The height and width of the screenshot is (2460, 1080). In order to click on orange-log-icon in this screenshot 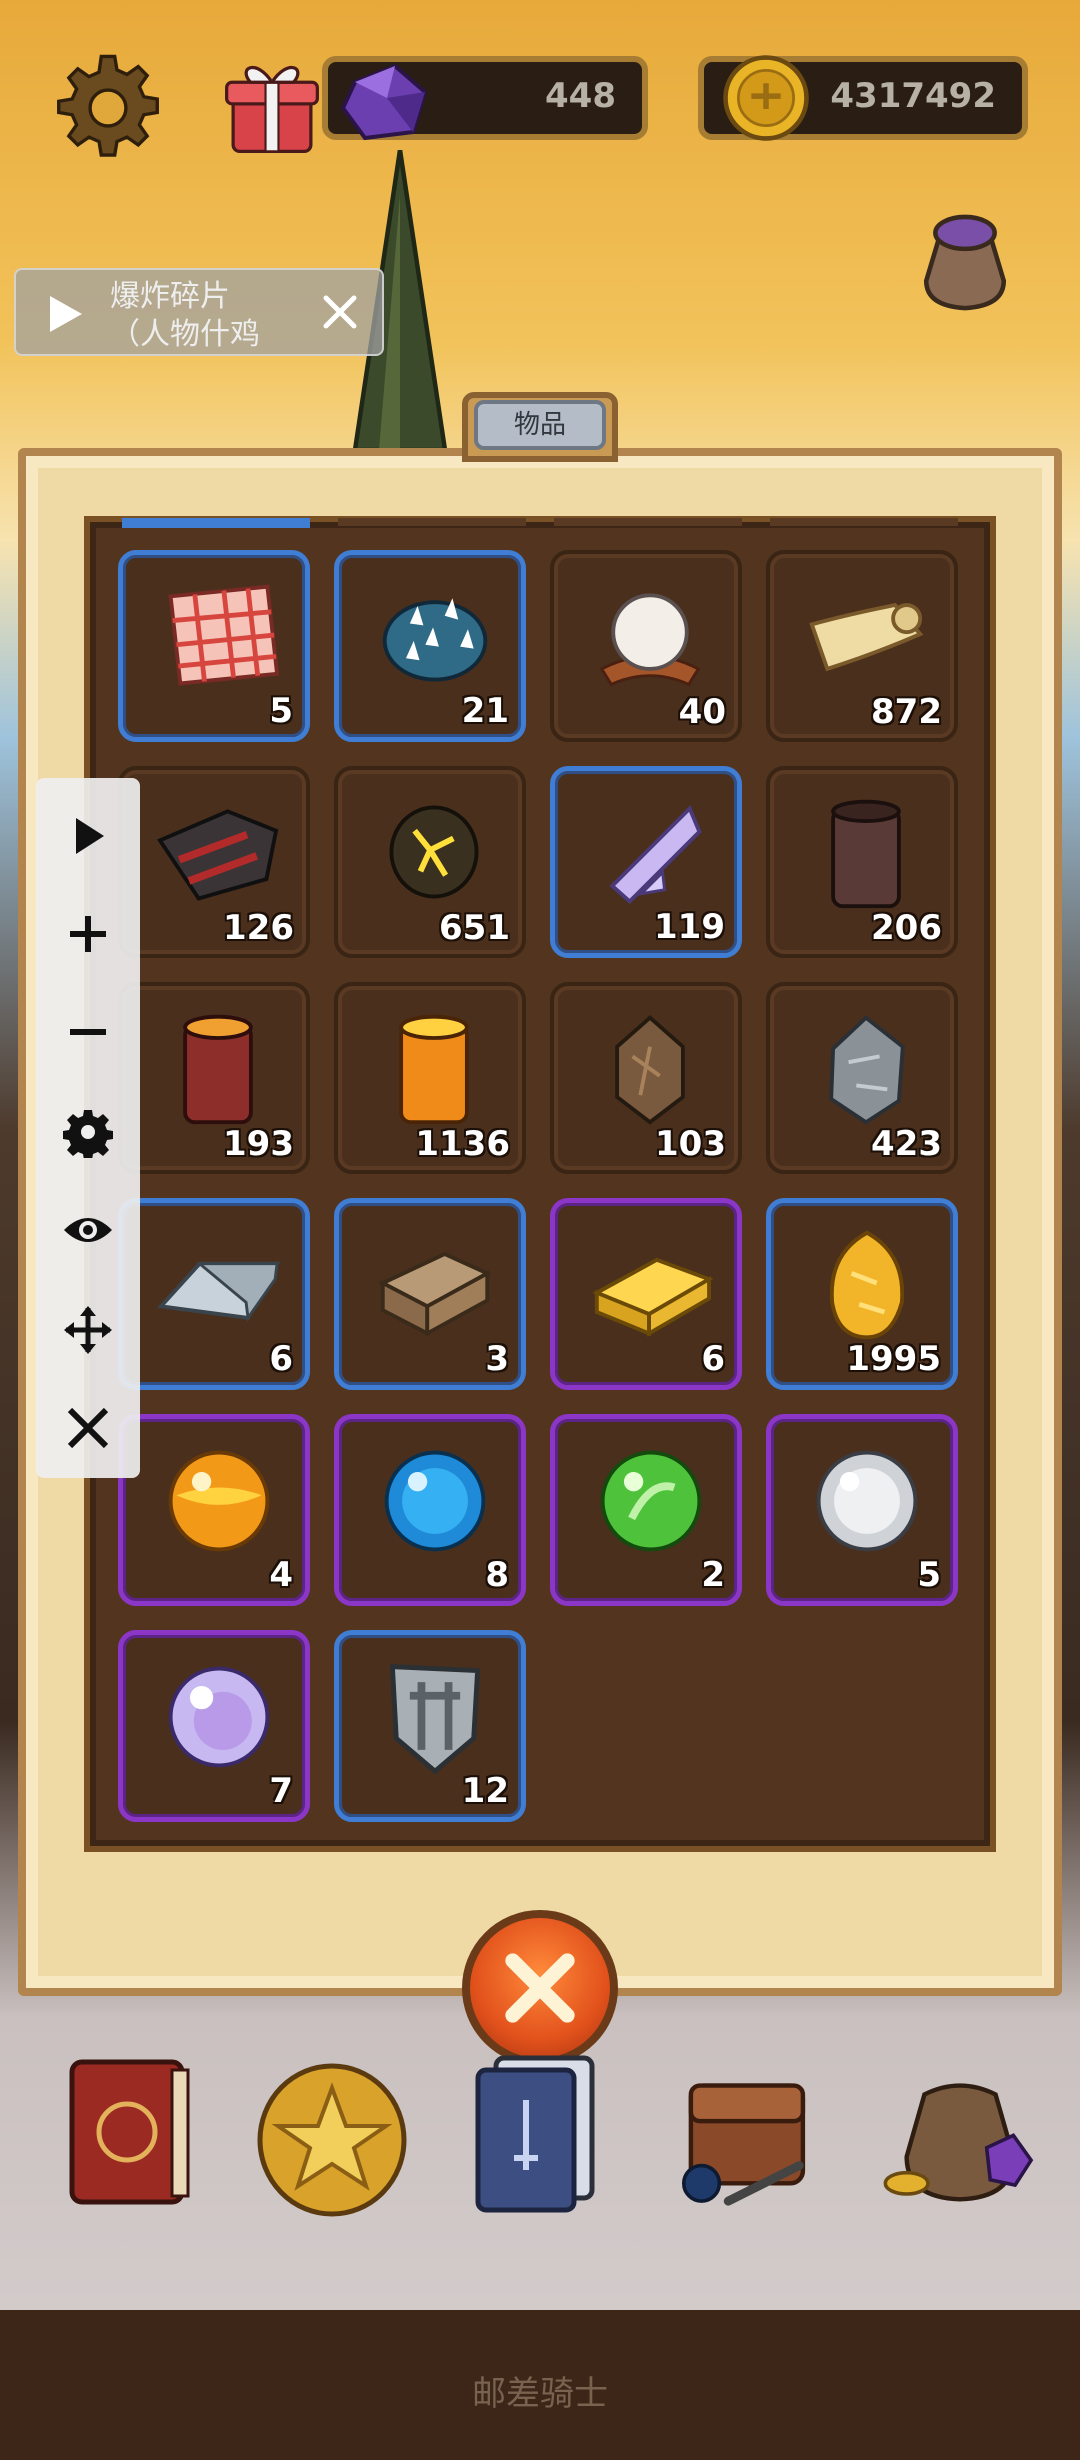, I will do `click(434, 1069)`.